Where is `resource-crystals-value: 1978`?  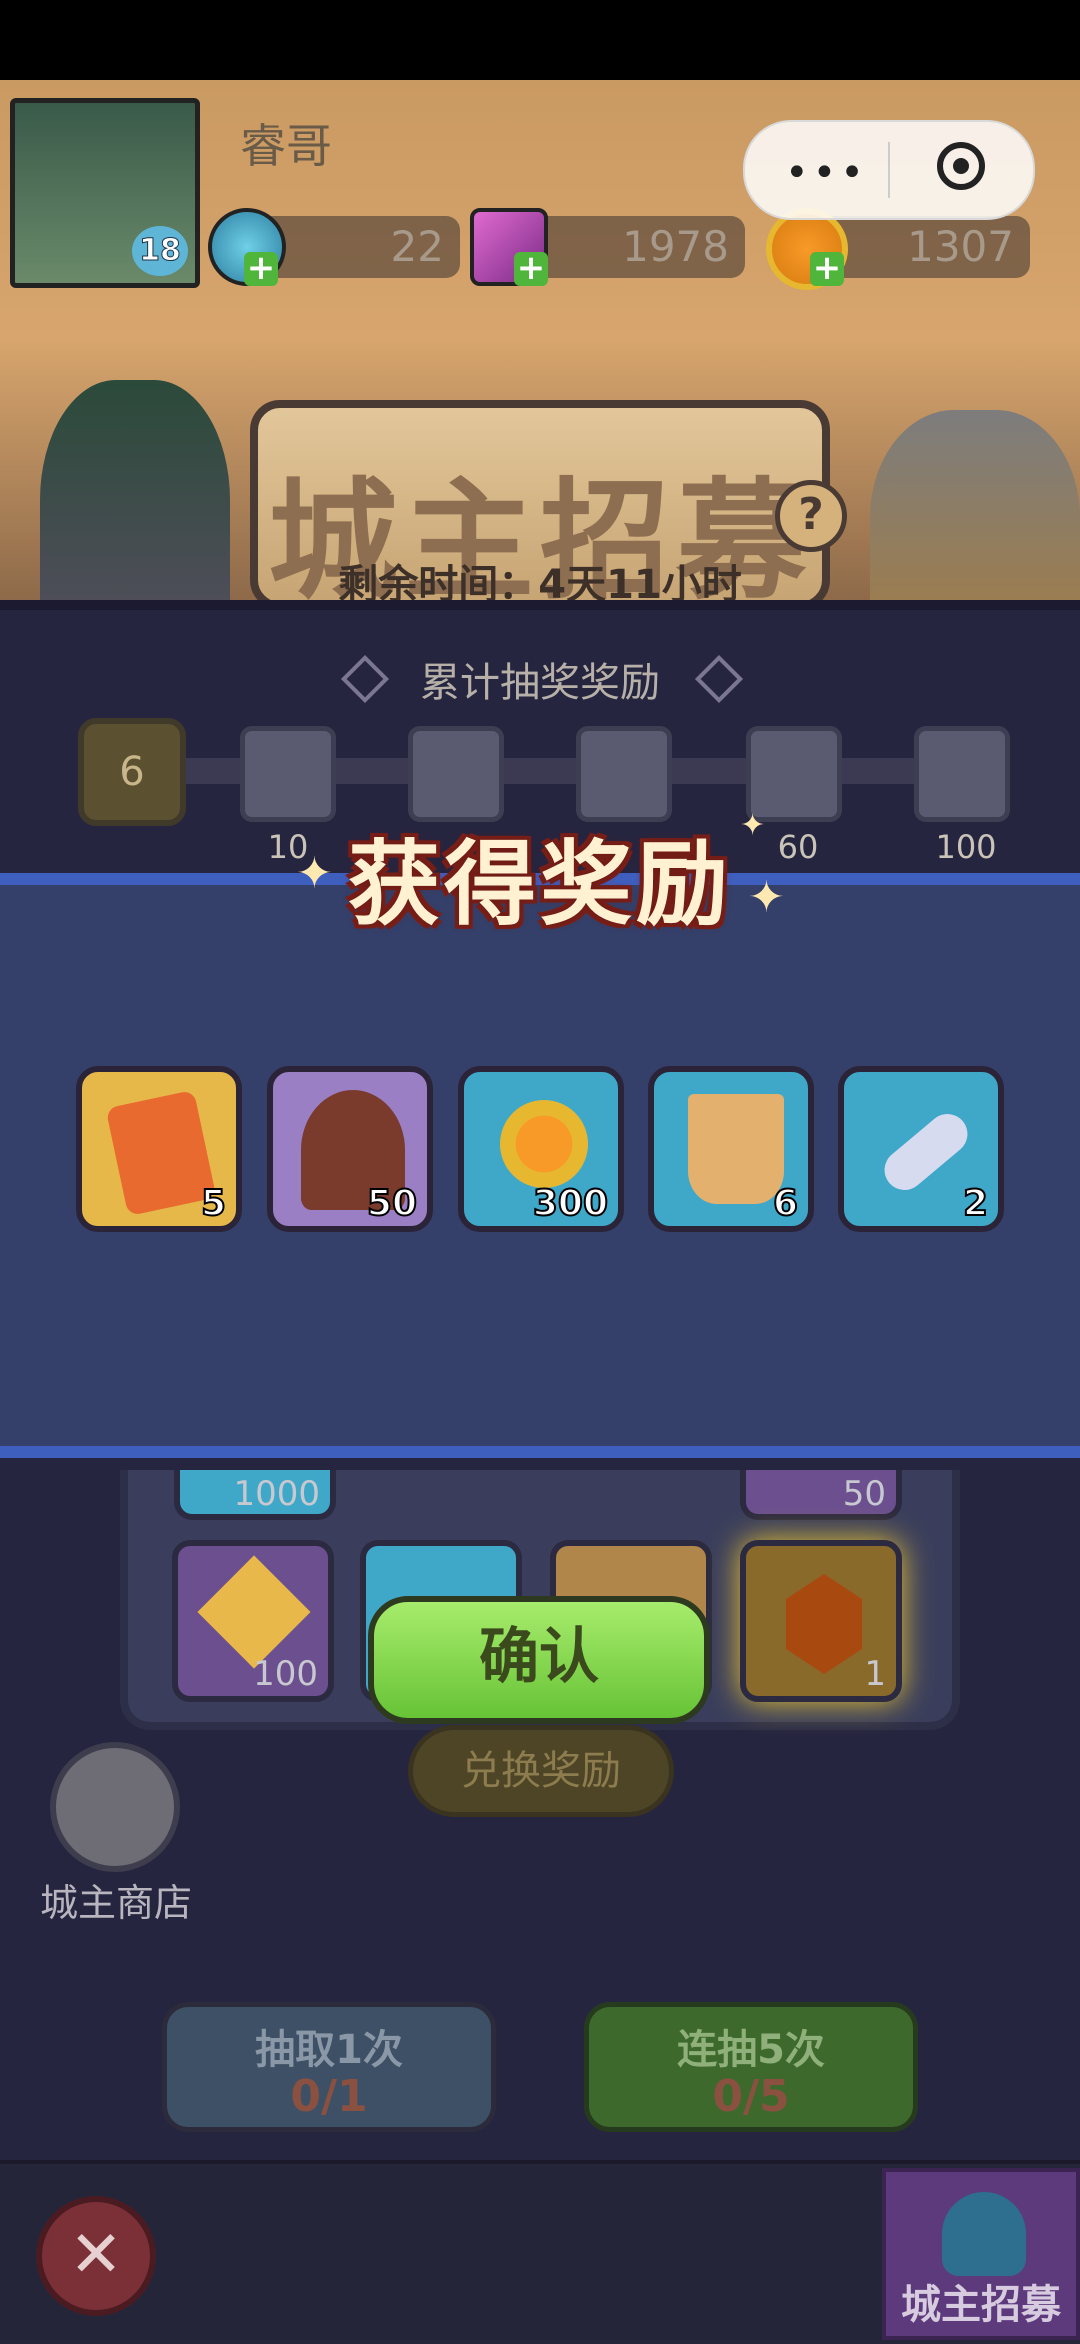 resource-crystals-value: 1978 is located at coordinates (675, 246).